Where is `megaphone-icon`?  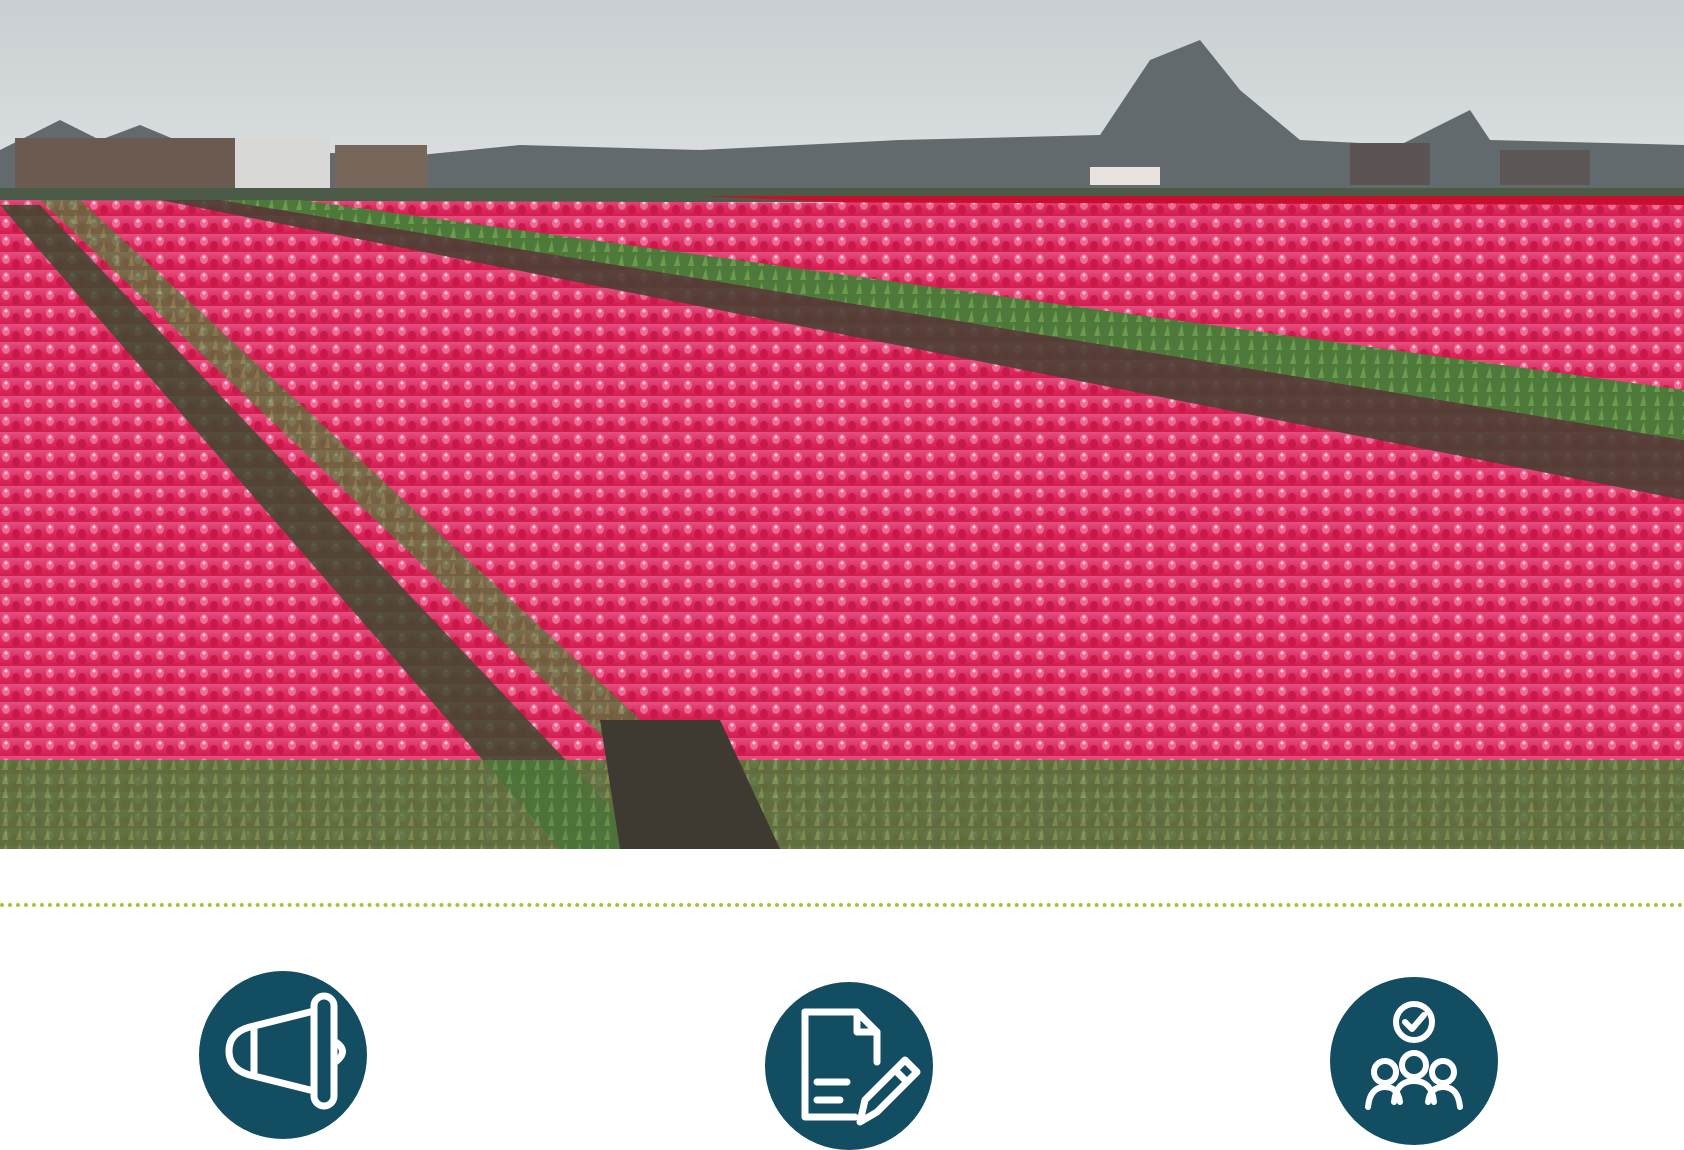
megaphone-icon is located at coordinates (283, 1055).